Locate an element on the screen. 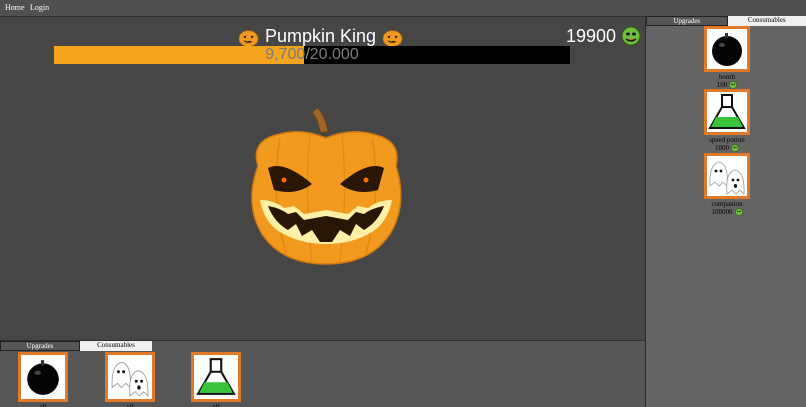 Image resolution: width=806 pixels, height=407 pixels. boss-title: Pumpkin King is located at coordinates (320, 36).